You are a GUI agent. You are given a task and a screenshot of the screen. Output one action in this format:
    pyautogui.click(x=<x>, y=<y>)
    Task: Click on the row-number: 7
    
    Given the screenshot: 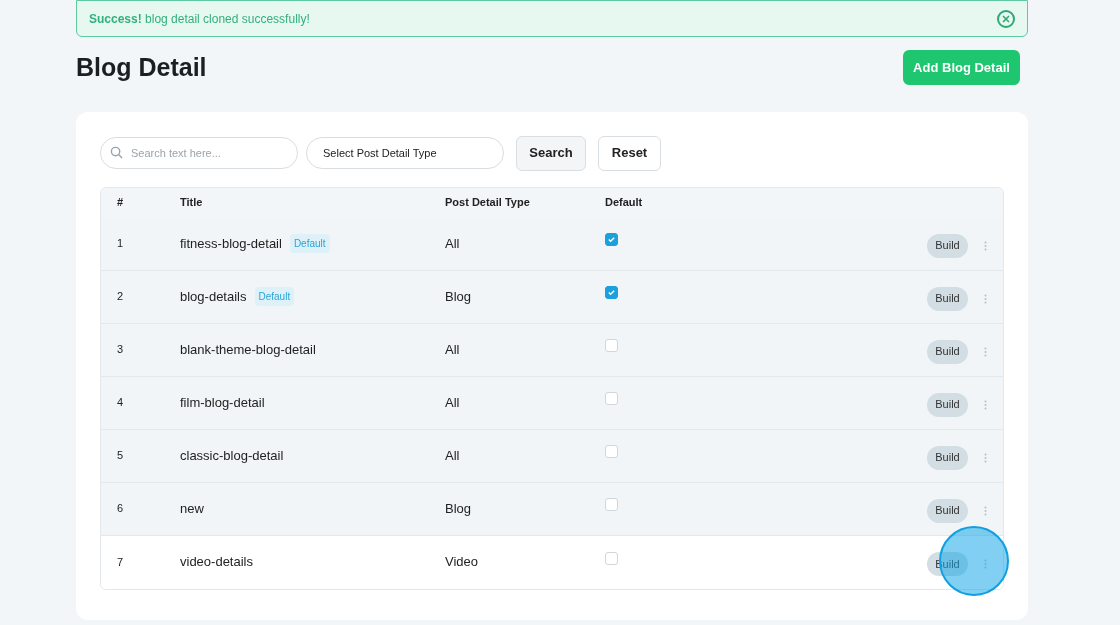 What is the action you would take?
    pyautogui.click(x=120, y=562)
    